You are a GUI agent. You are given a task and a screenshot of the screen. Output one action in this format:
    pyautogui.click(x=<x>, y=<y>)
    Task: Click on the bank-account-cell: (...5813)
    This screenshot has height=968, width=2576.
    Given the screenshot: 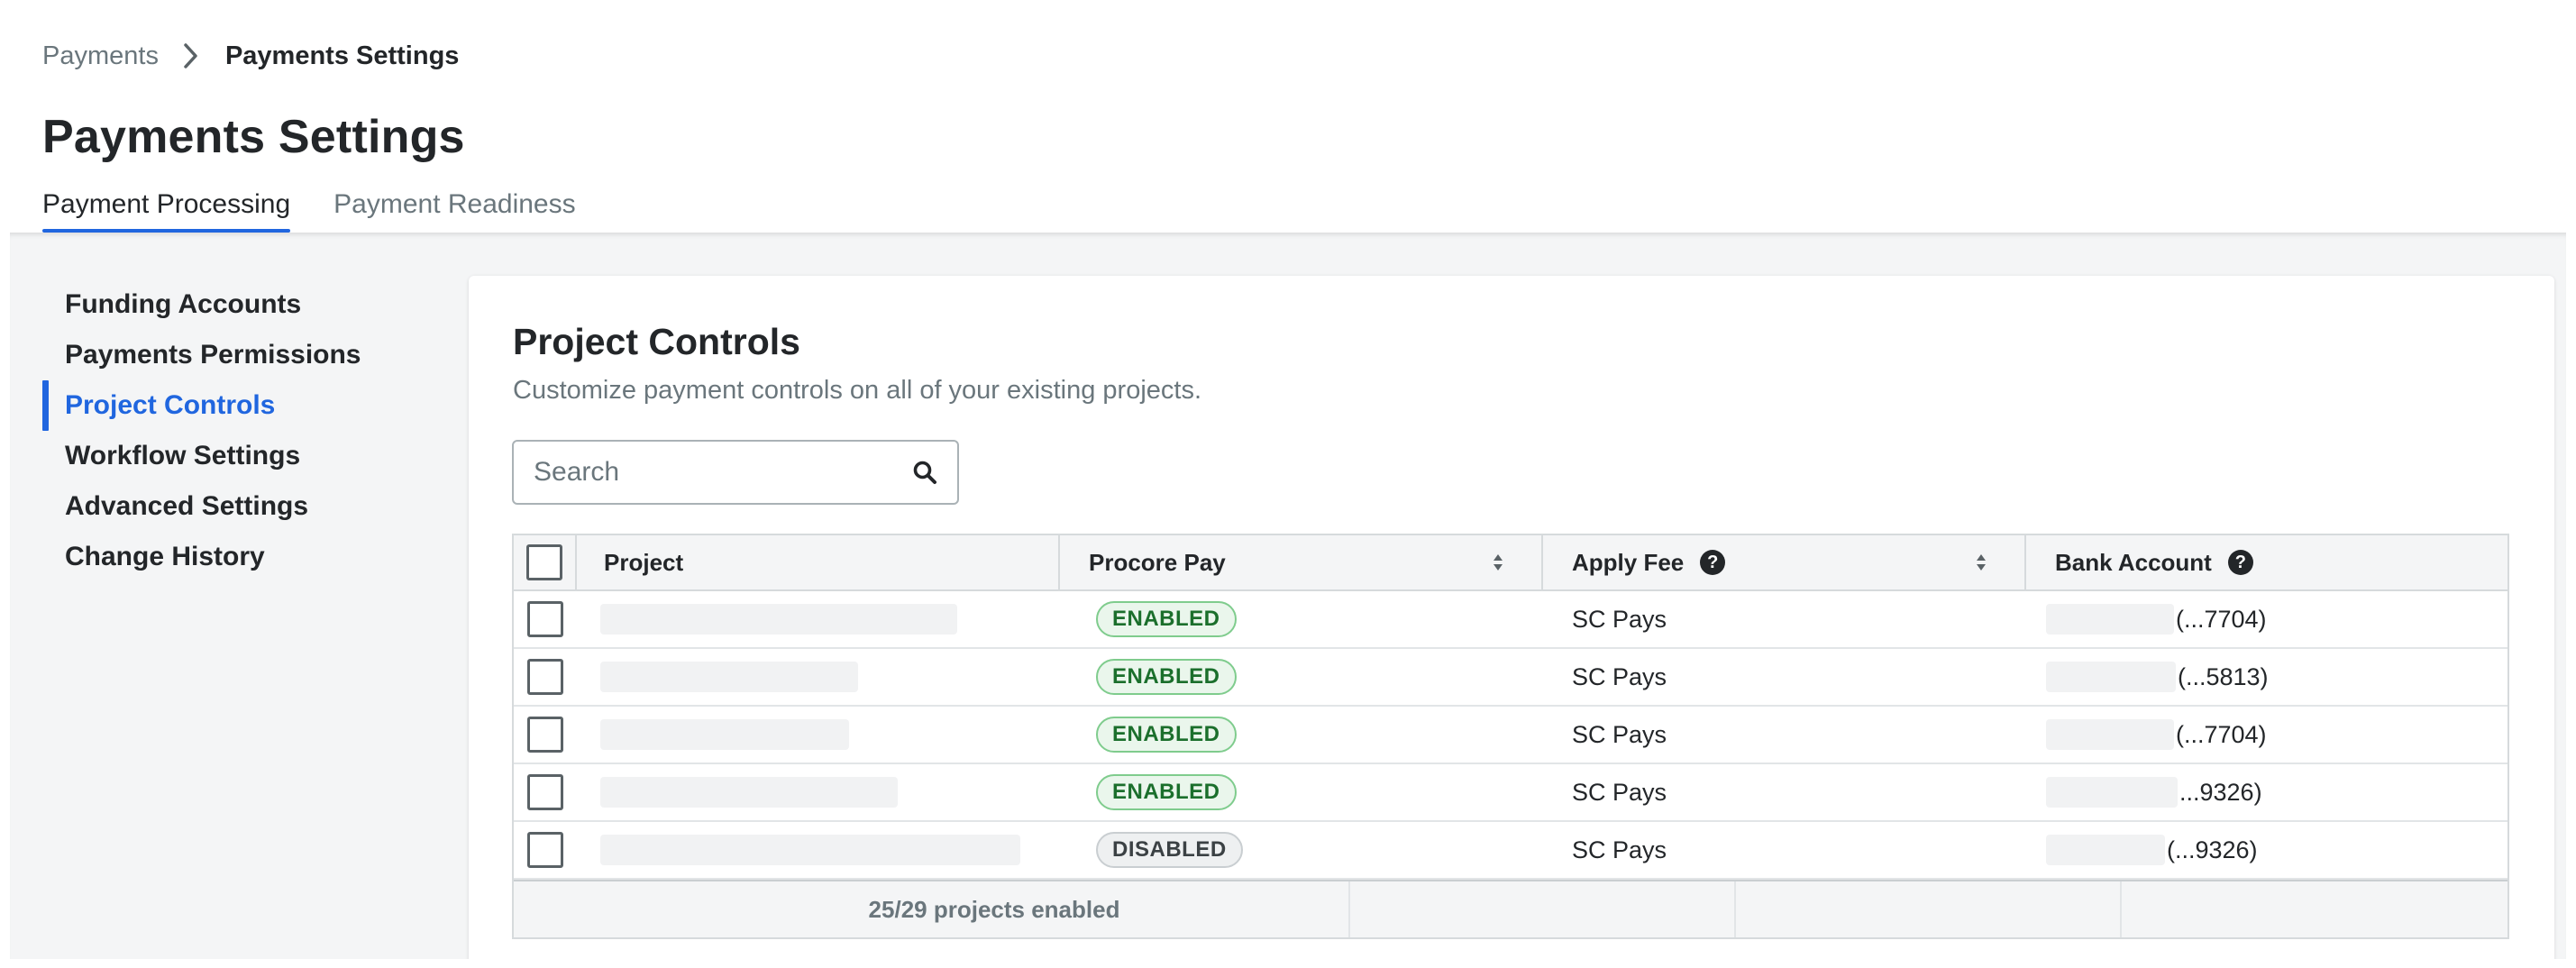 What is the action you would take?
    pyautogui.click(x=2266, y=677)
    